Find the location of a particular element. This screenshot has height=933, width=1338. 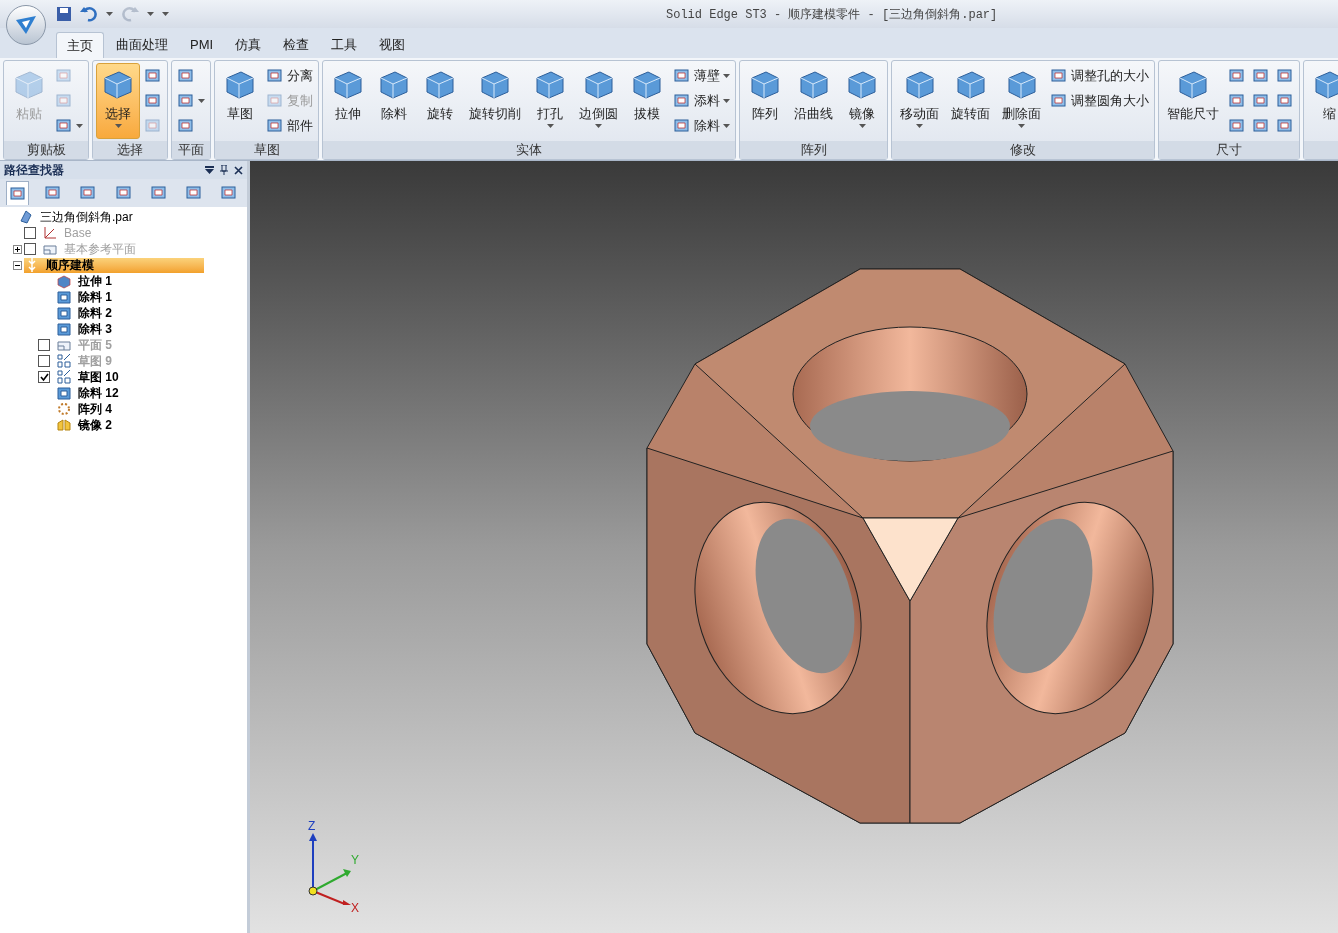

axis-label: Z is located at coordinates (312, 826).